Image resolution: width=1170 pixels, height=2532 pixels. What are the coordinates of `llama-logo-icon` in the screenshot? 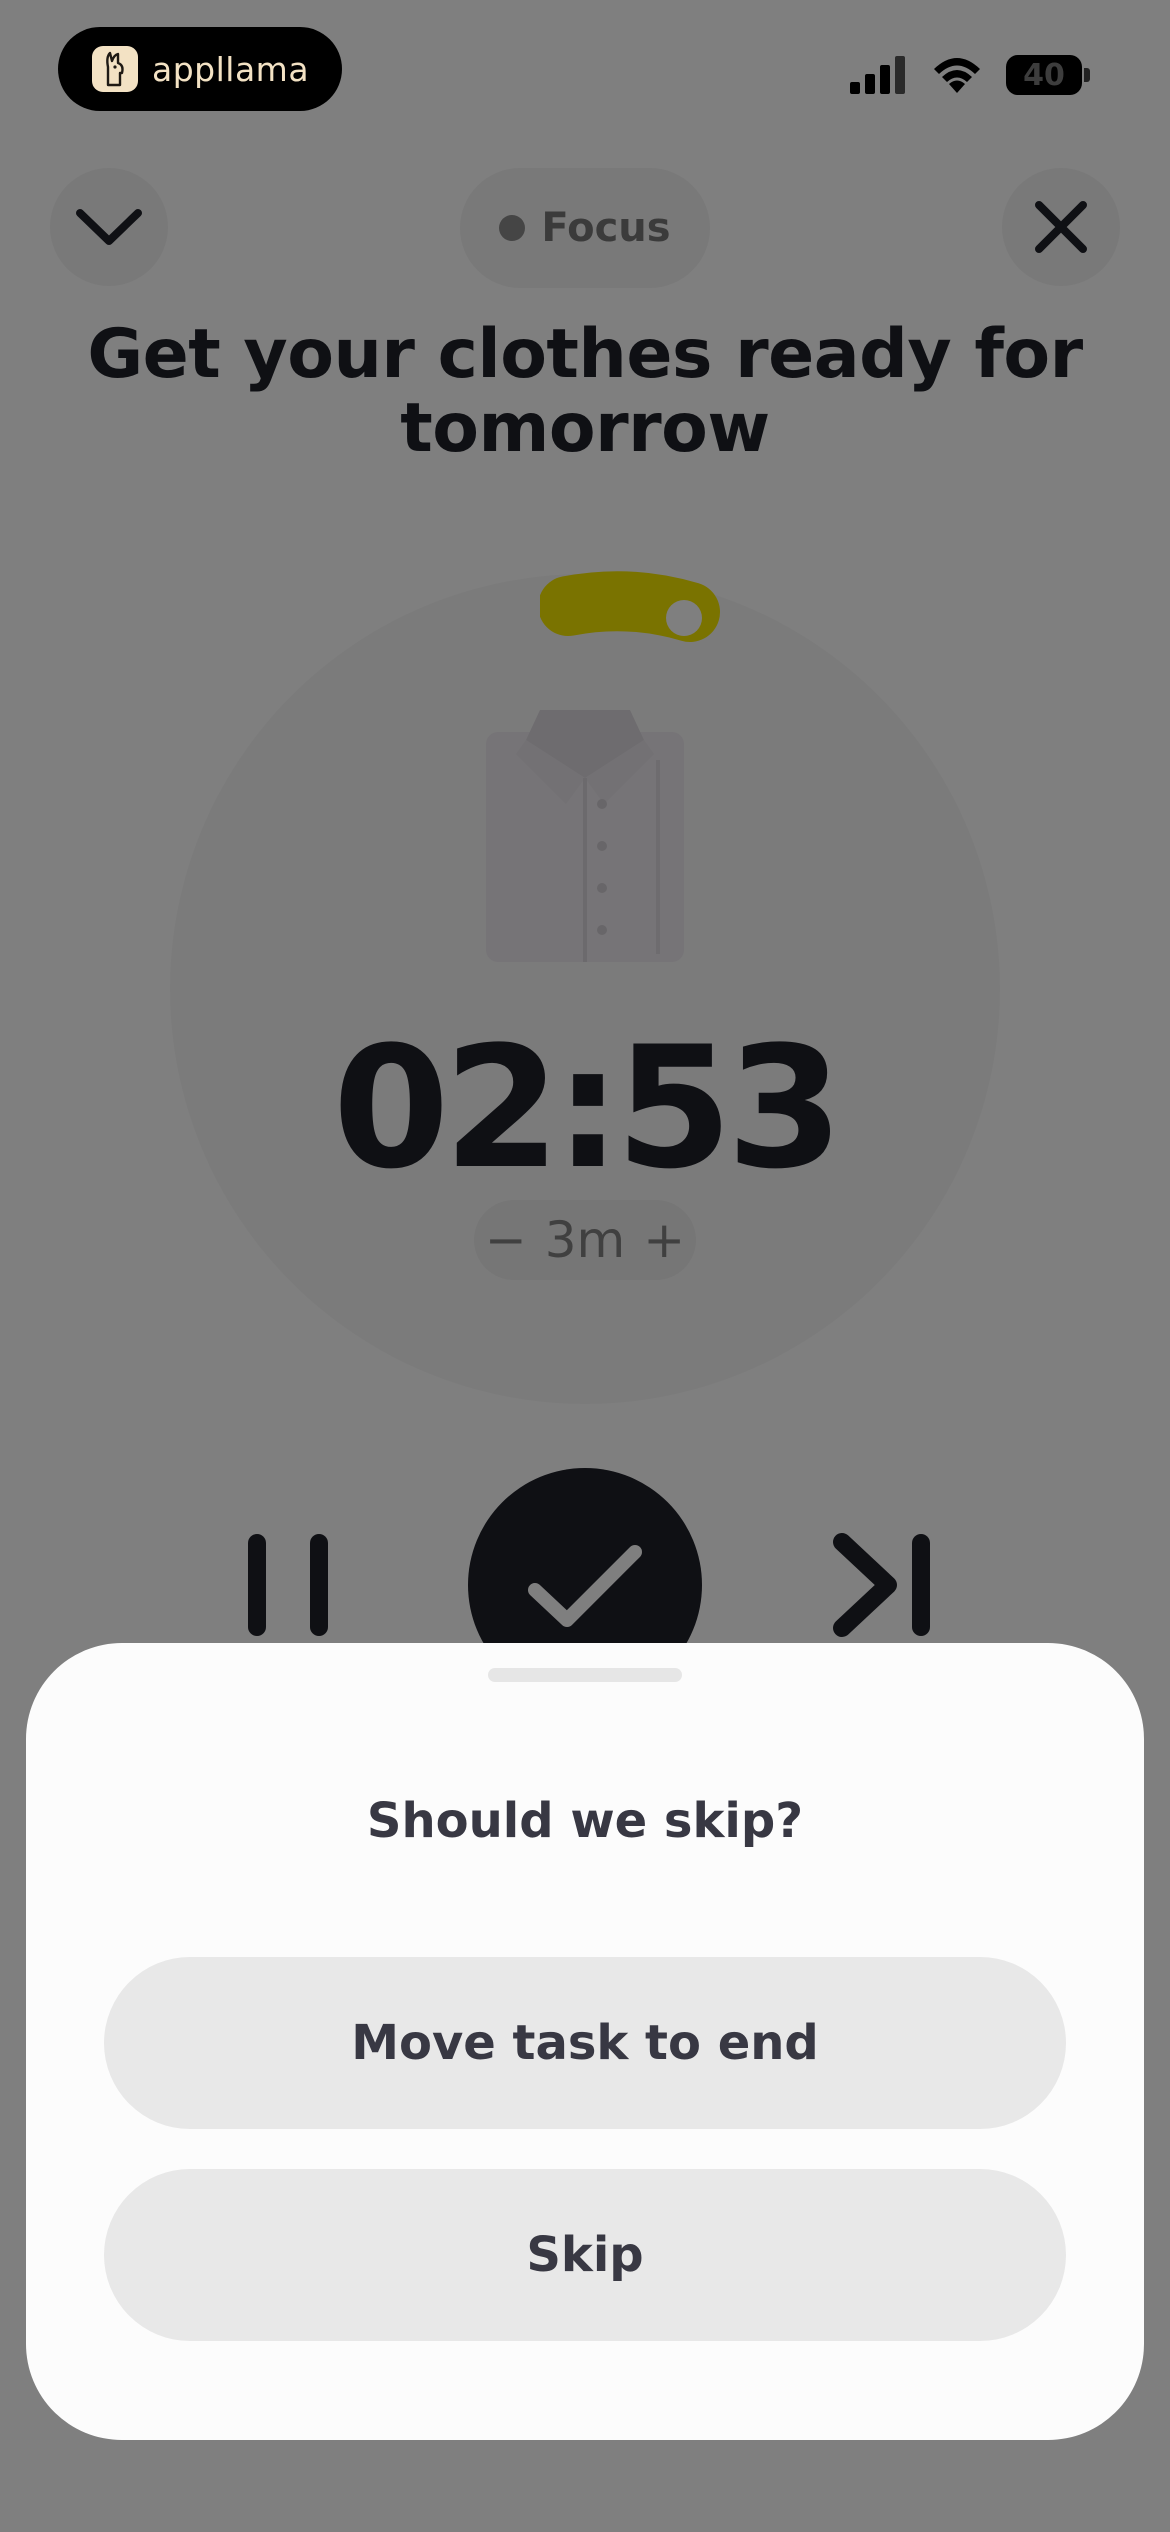 It's located at (115, 69).